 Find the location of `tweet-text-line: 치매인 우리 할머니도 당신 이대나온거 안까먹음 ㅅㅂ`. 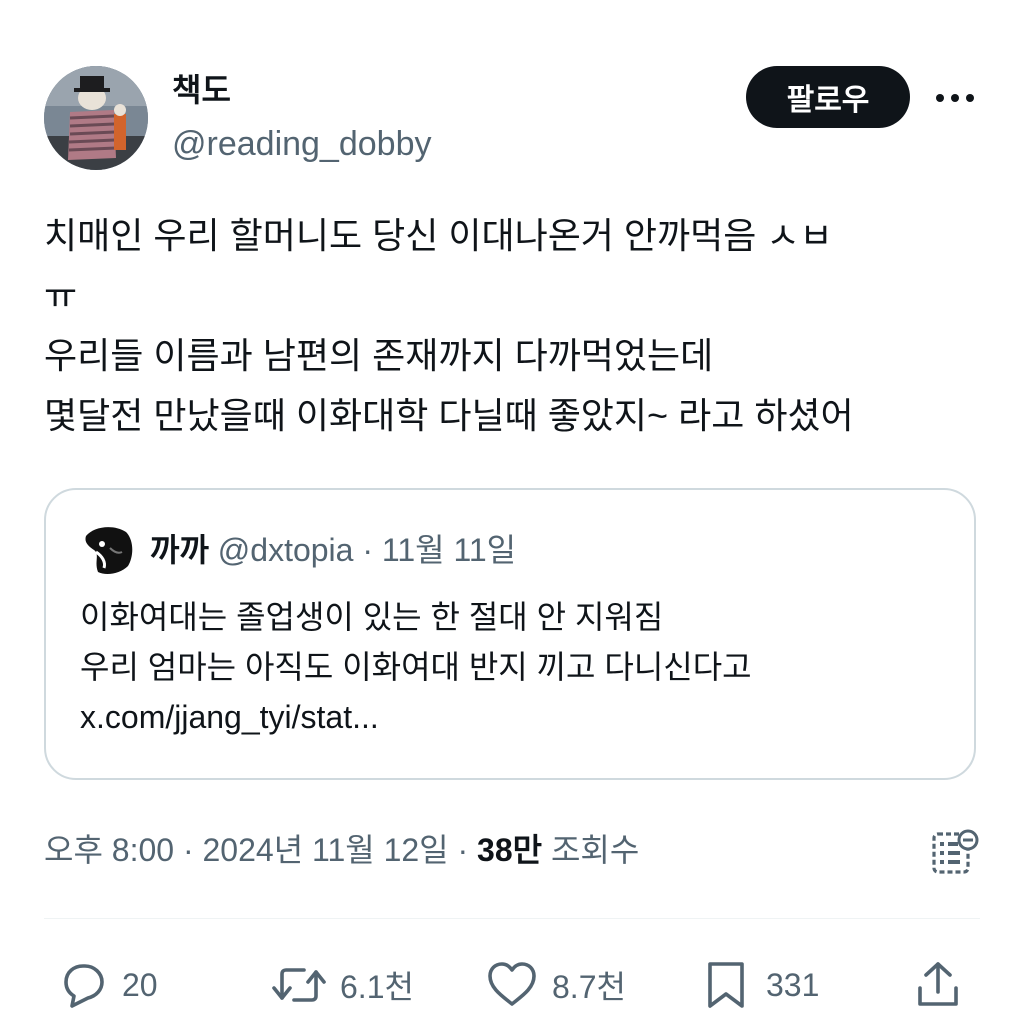

tweet-text-line: 치매인 우리 할머니도 당신 이대나온거 안까먹음 ㅅㅂ is located at coordinates (438, 235).